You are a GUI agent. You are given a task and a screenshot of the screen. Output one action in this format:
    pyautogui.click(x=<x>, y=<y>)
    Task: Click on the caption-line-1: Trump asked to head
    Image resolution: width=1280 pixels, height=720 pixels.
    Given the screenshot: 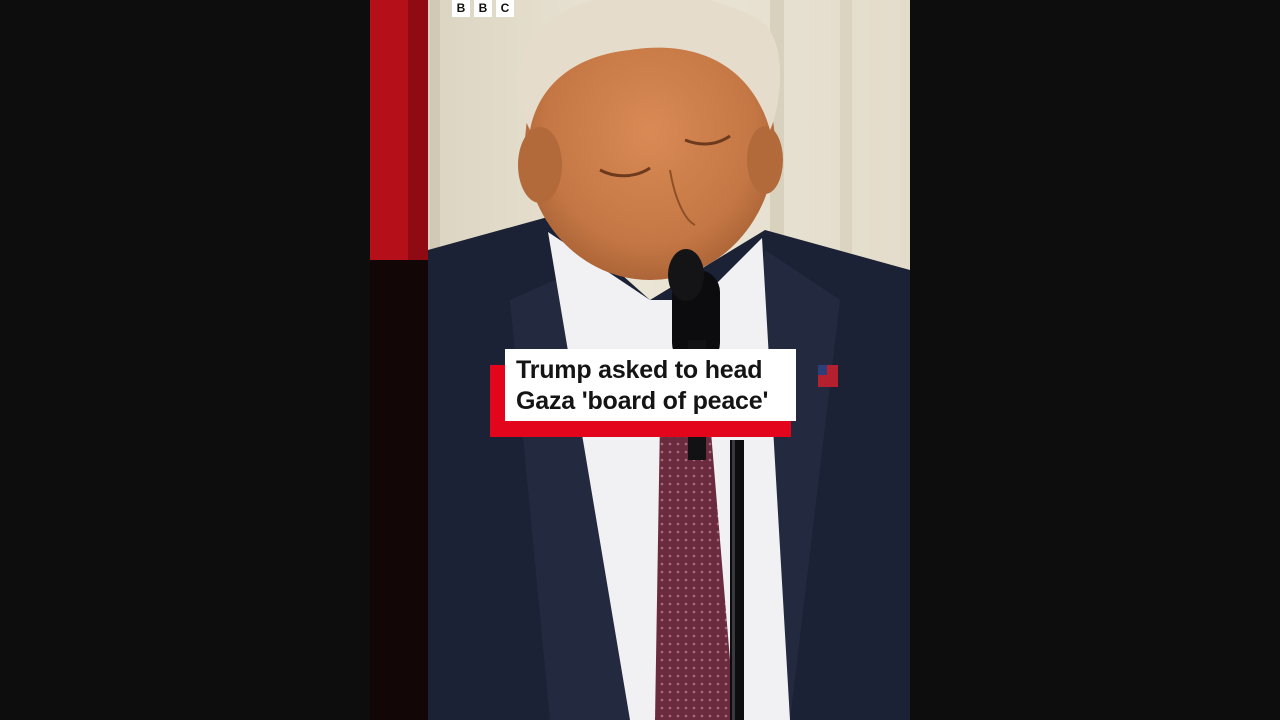 What is the action you would take?
    pyautogui.click(x=639, y=370)
    